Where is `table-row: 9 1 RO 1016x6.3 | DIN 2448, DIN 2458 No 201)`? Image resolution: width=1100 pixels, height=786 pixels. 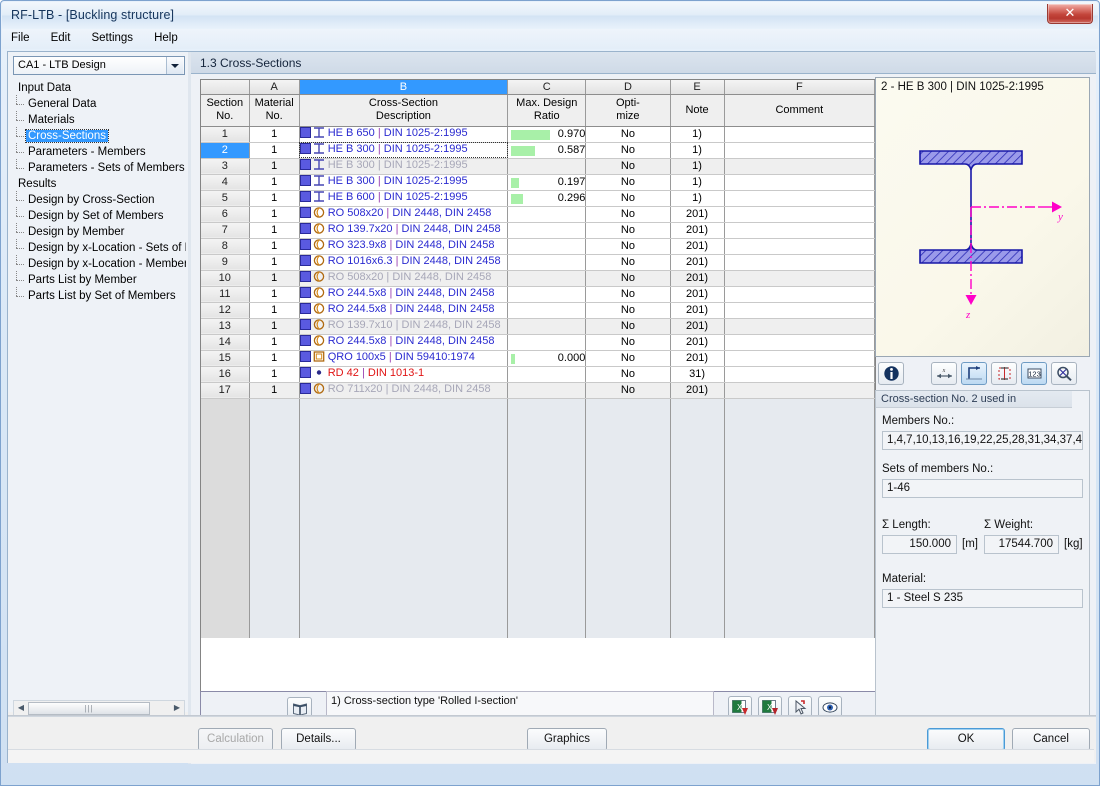
table-row: 9 1 RO 1016x6.3 | DIN 2448, DIN 2458 No 201) is located at coordinates (538, 262).